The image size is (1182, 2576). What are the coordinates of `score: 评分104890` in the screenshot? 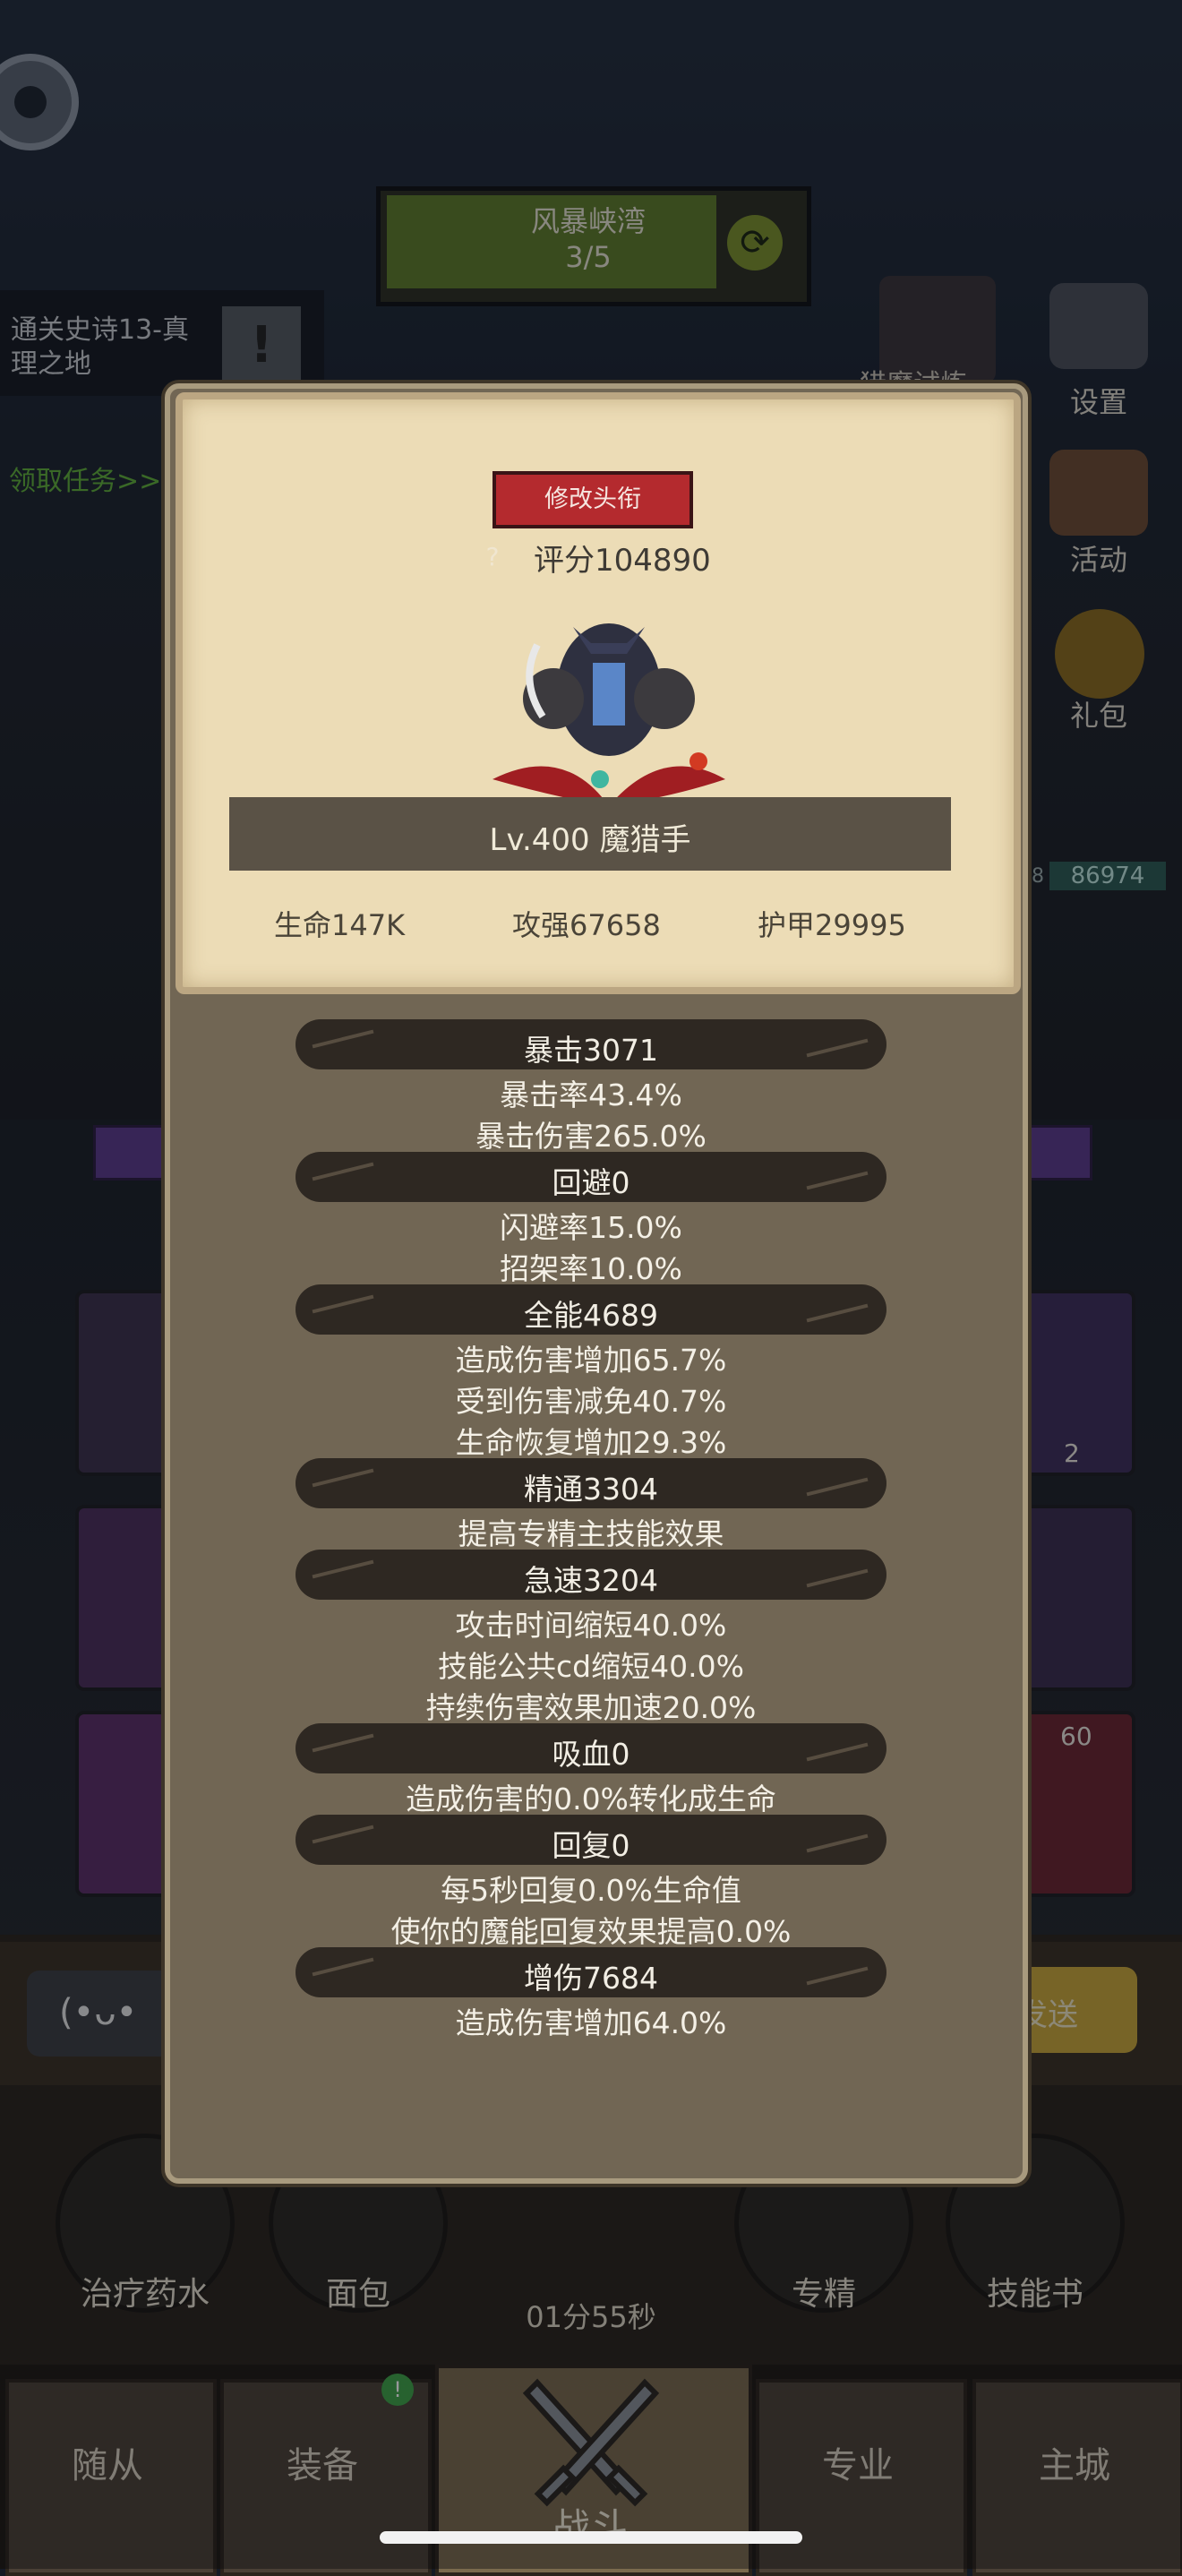 It's located at (623, 561).